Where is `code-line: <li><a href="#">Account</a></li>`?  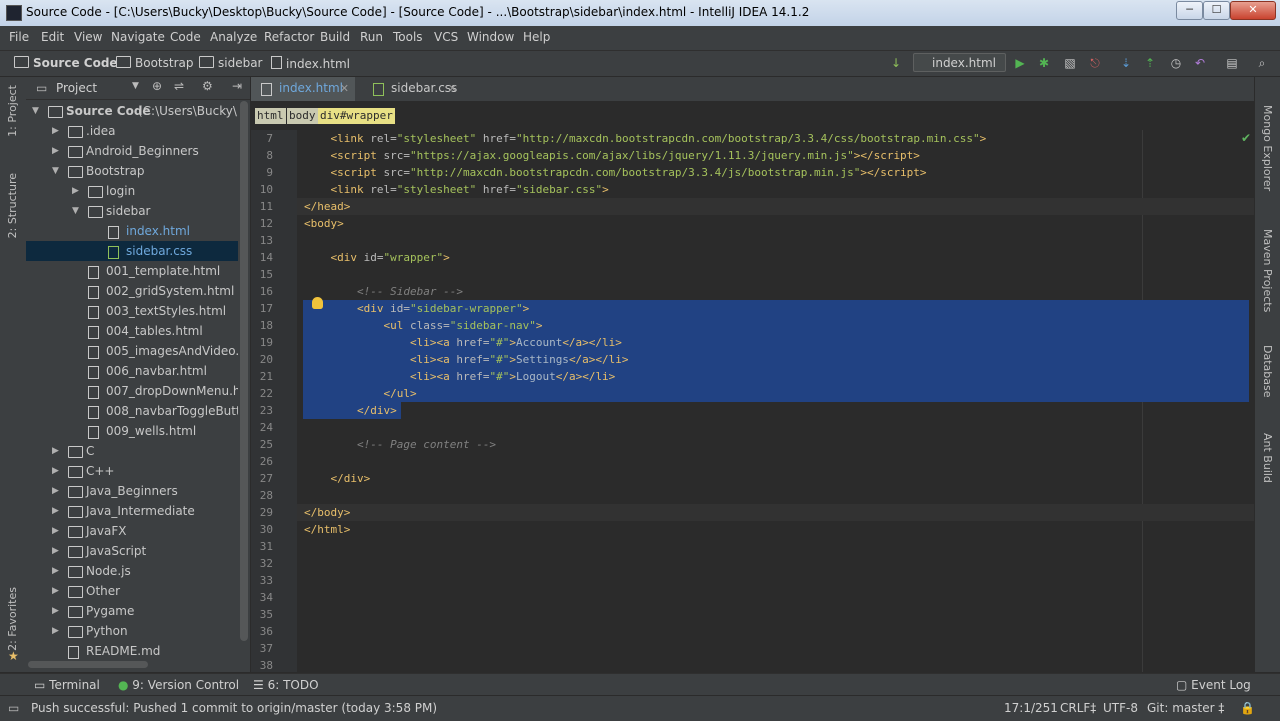
code-line: <li><a href="#">Account</a></li> is located at coordinates (463, 342).